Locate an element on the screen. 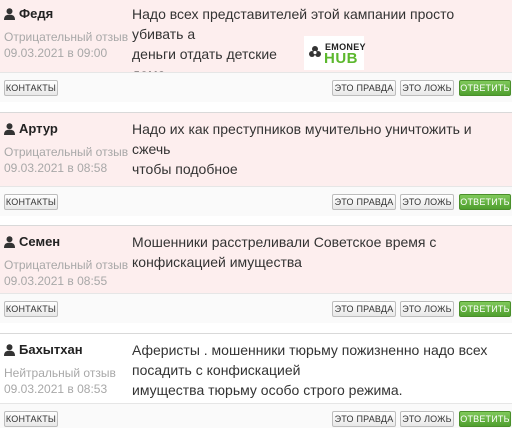  review-date: 09.03.2021 в 09:00 is located at coordinates (56, 53).